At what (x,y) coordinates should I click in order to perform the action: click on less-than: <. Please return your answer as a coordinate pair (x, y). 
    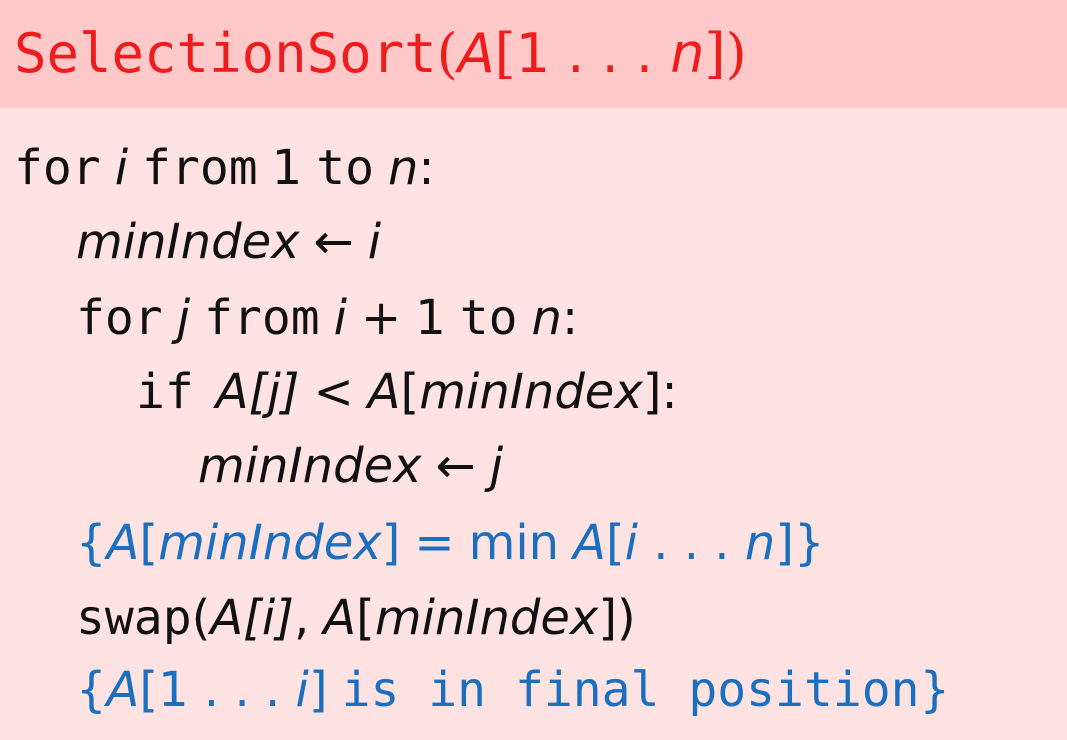
    Looking at the image, I should click on (333, 392).